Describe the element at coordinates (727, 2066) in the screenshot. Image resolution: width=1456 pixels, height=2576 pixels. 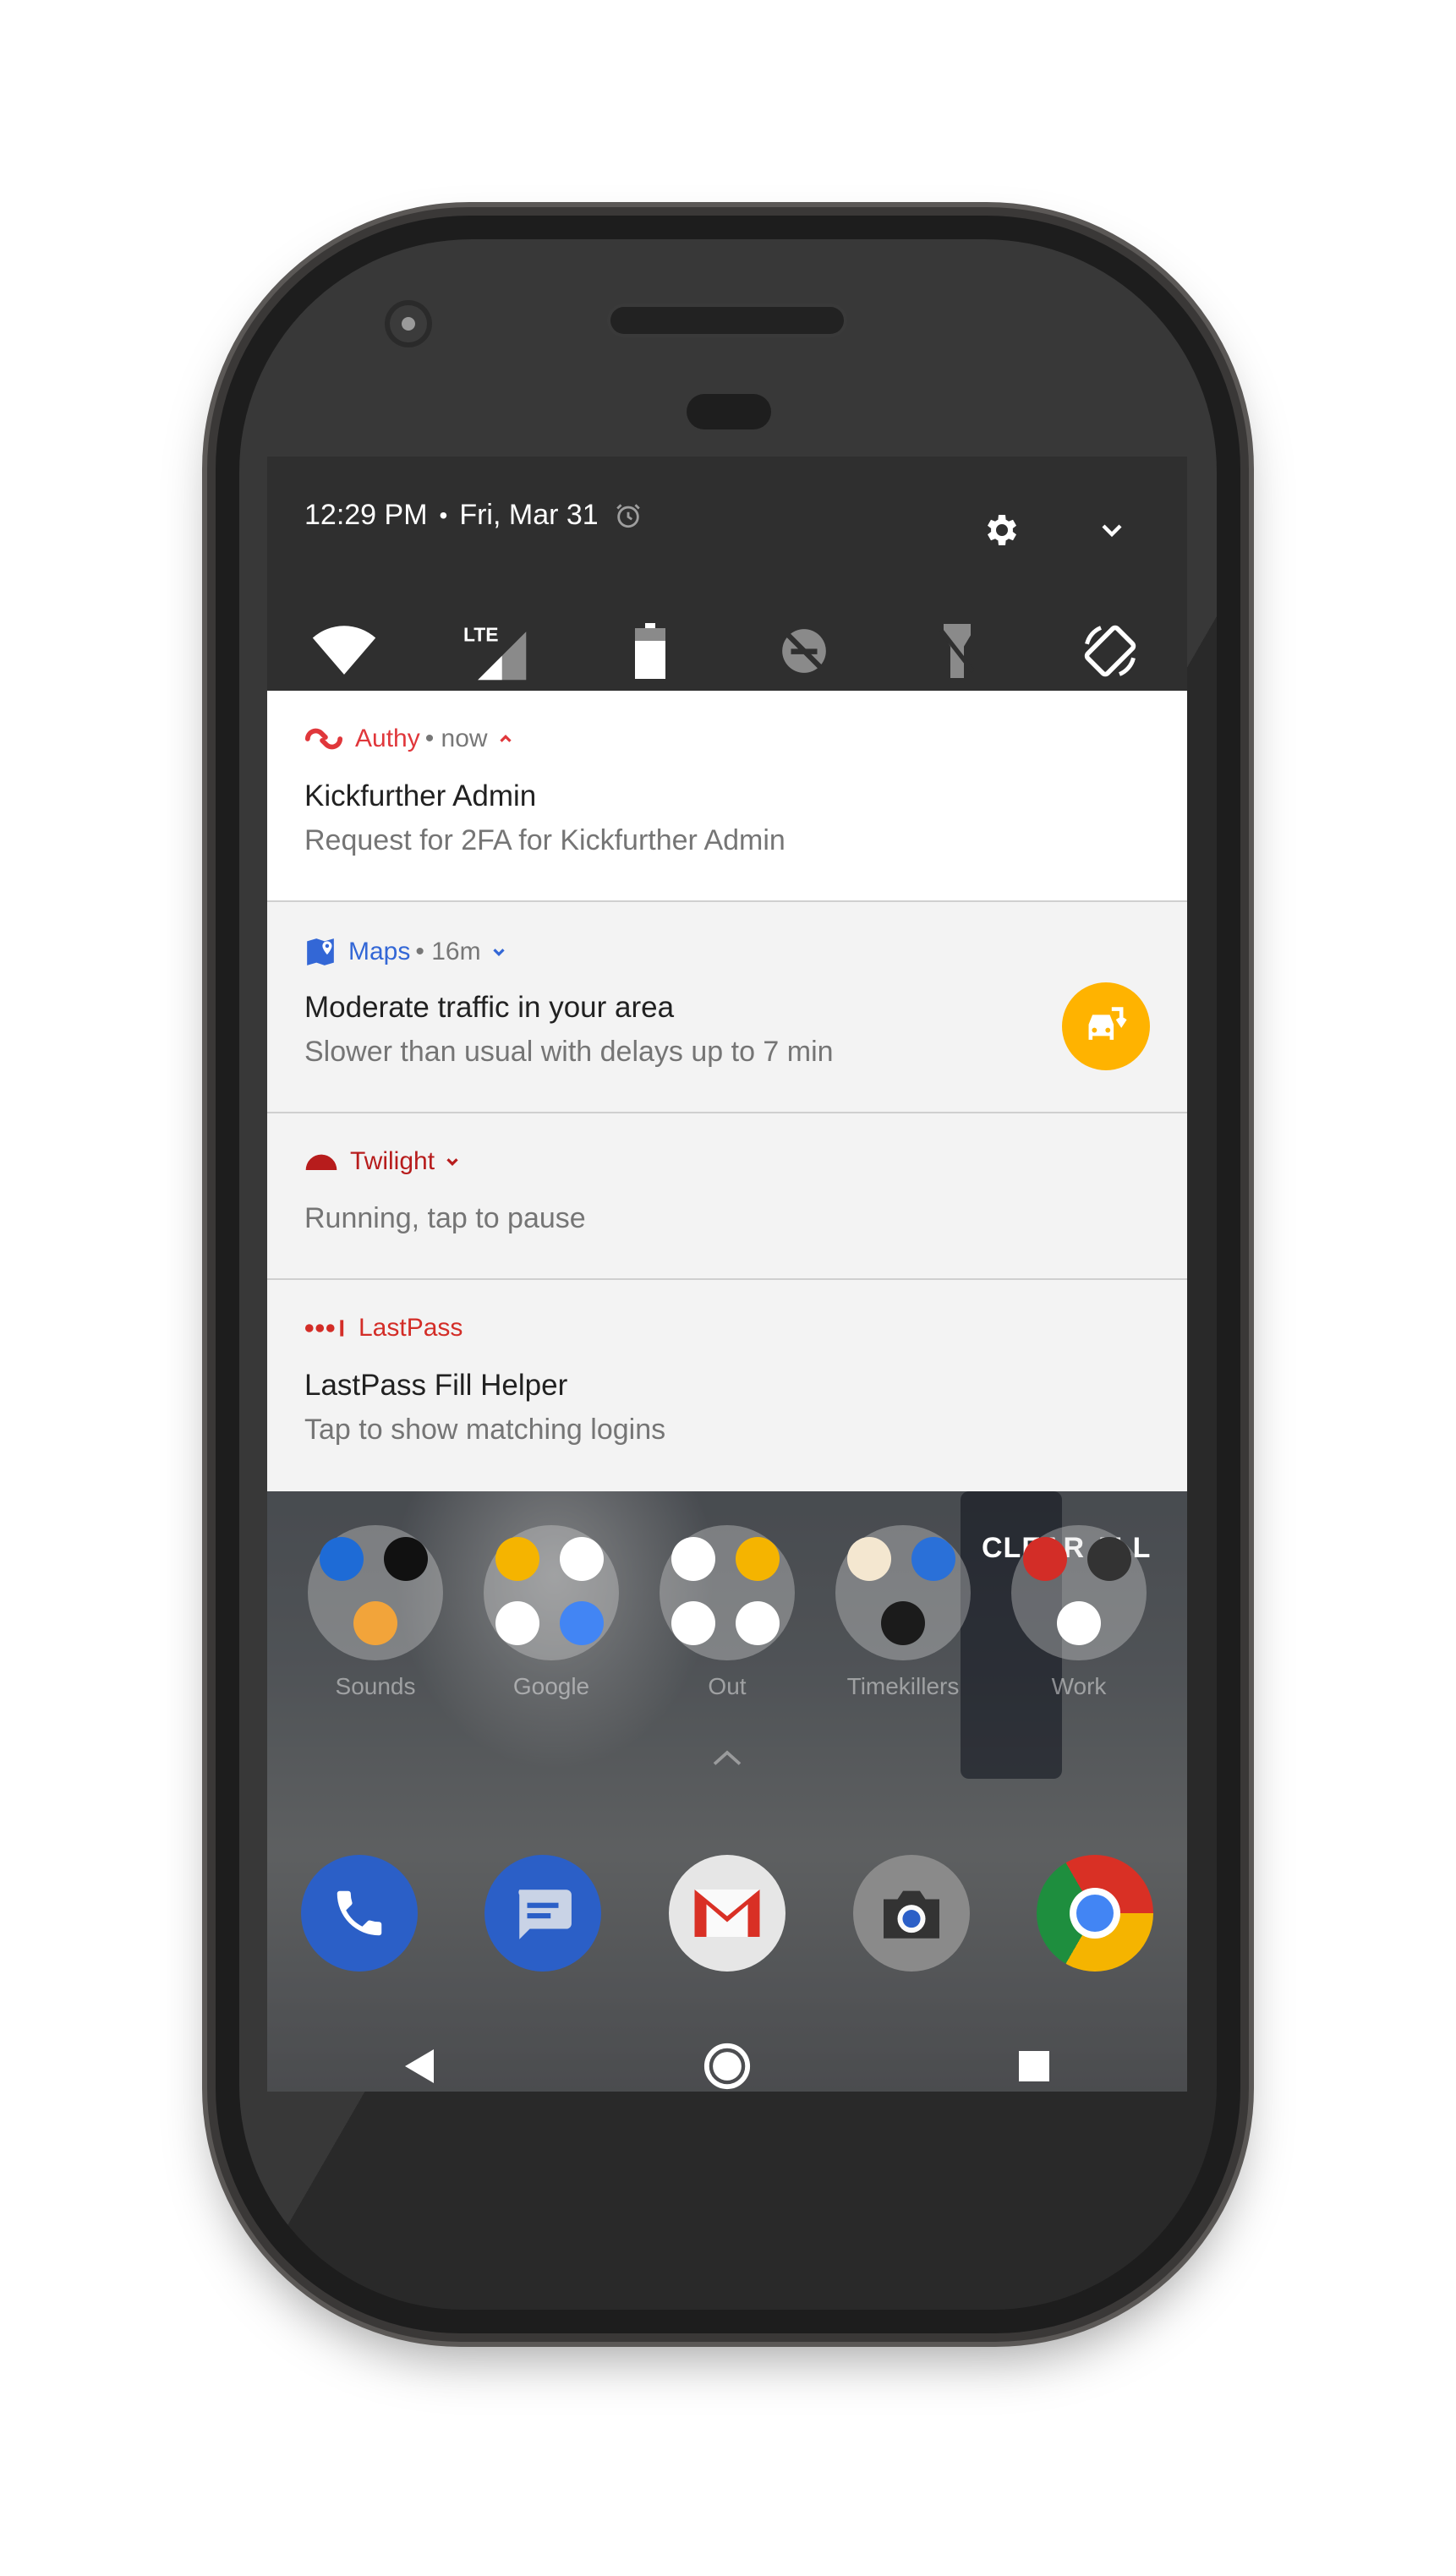
I see `home-icon` at that location.